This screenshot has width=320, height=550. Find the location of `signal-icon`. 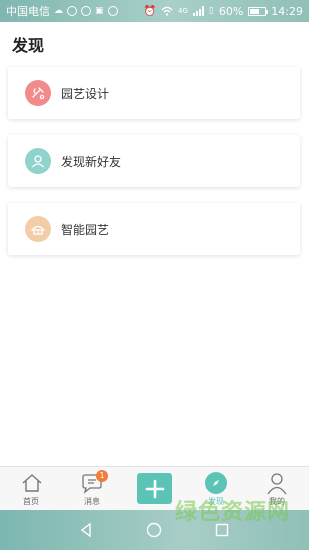

signal-icon is located at coordinates (198, 11).